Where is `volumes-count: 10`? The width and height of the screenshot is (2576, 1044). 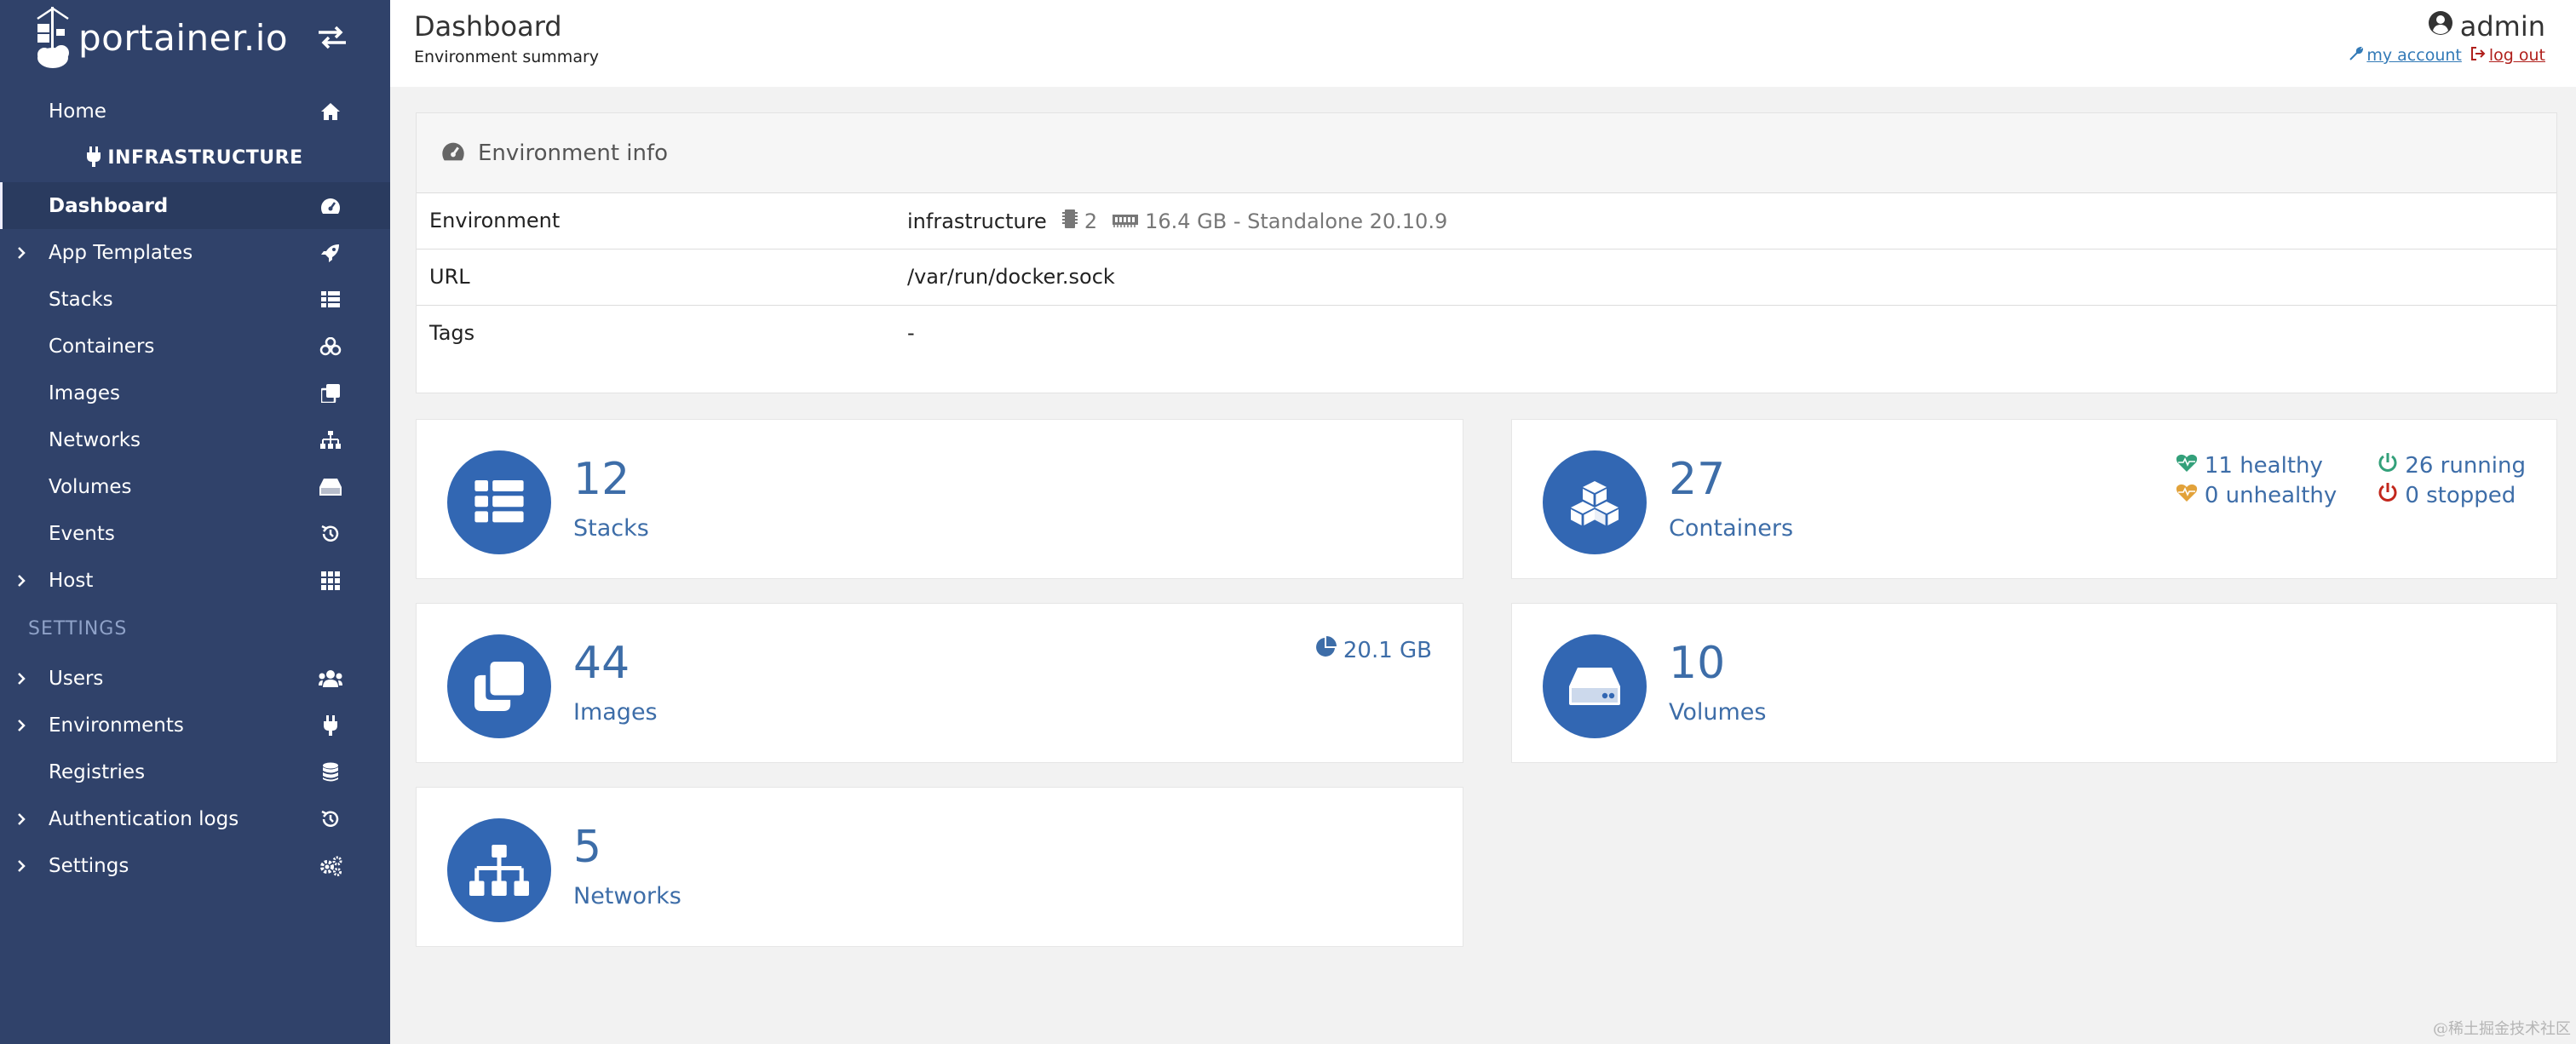 volumes-count: 10 is located at coordinates (1698, 663).